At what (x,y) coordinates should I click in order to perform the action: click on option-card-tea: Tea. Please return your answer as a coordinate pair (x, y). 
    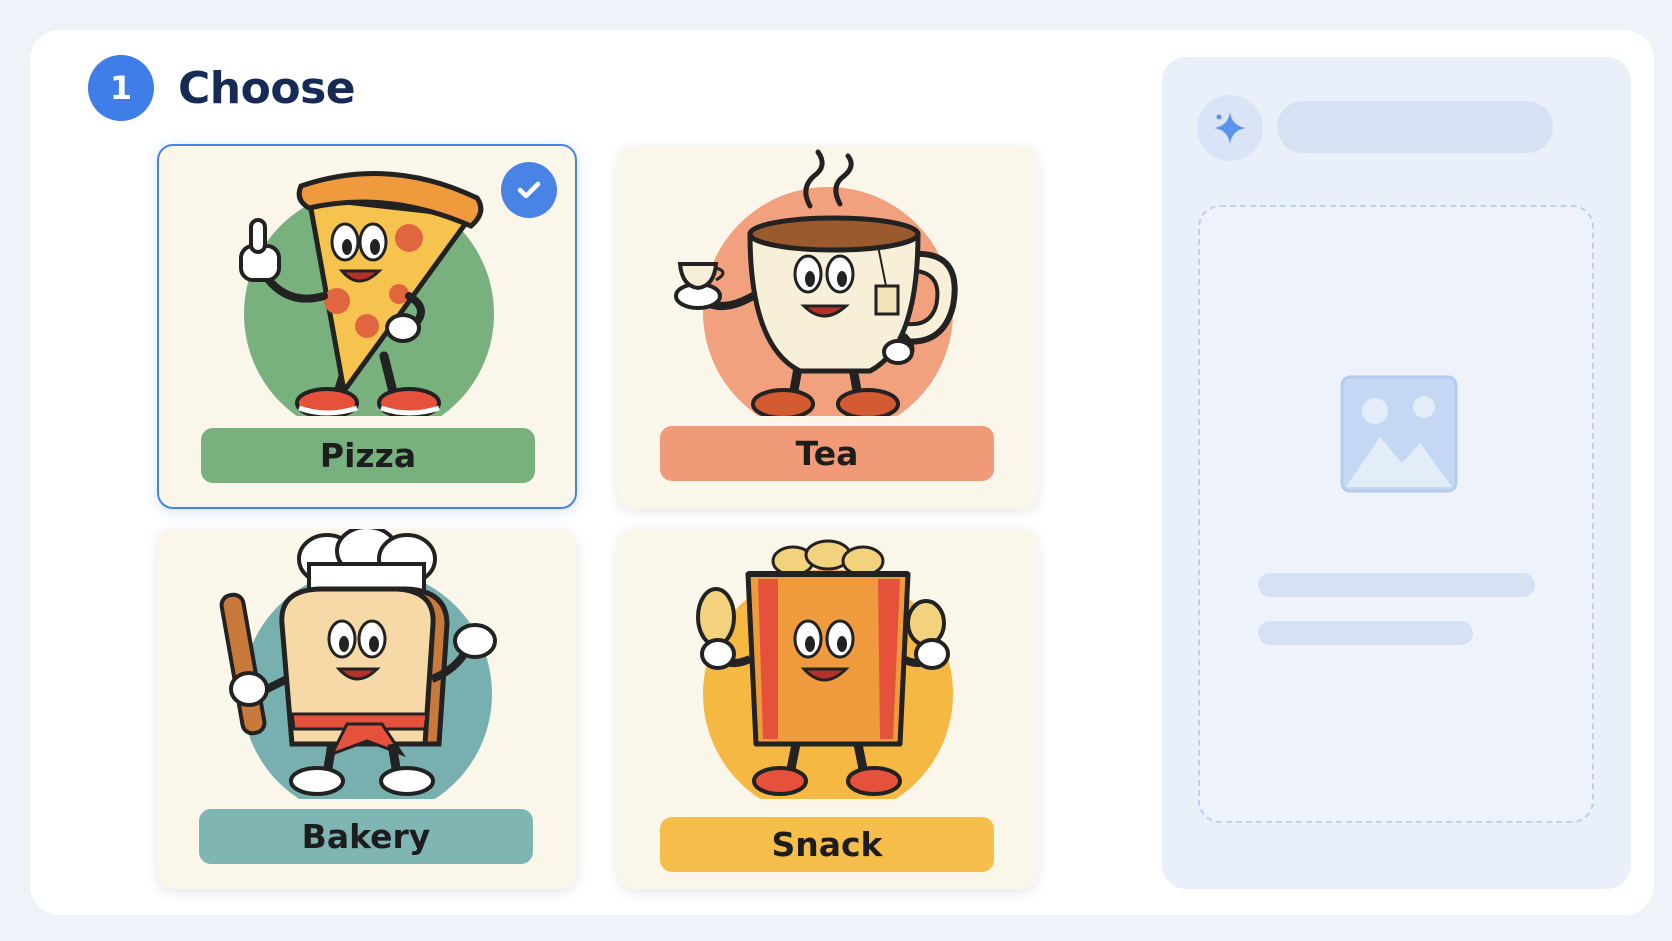
    Looking at the image, I should click on (828, 327).